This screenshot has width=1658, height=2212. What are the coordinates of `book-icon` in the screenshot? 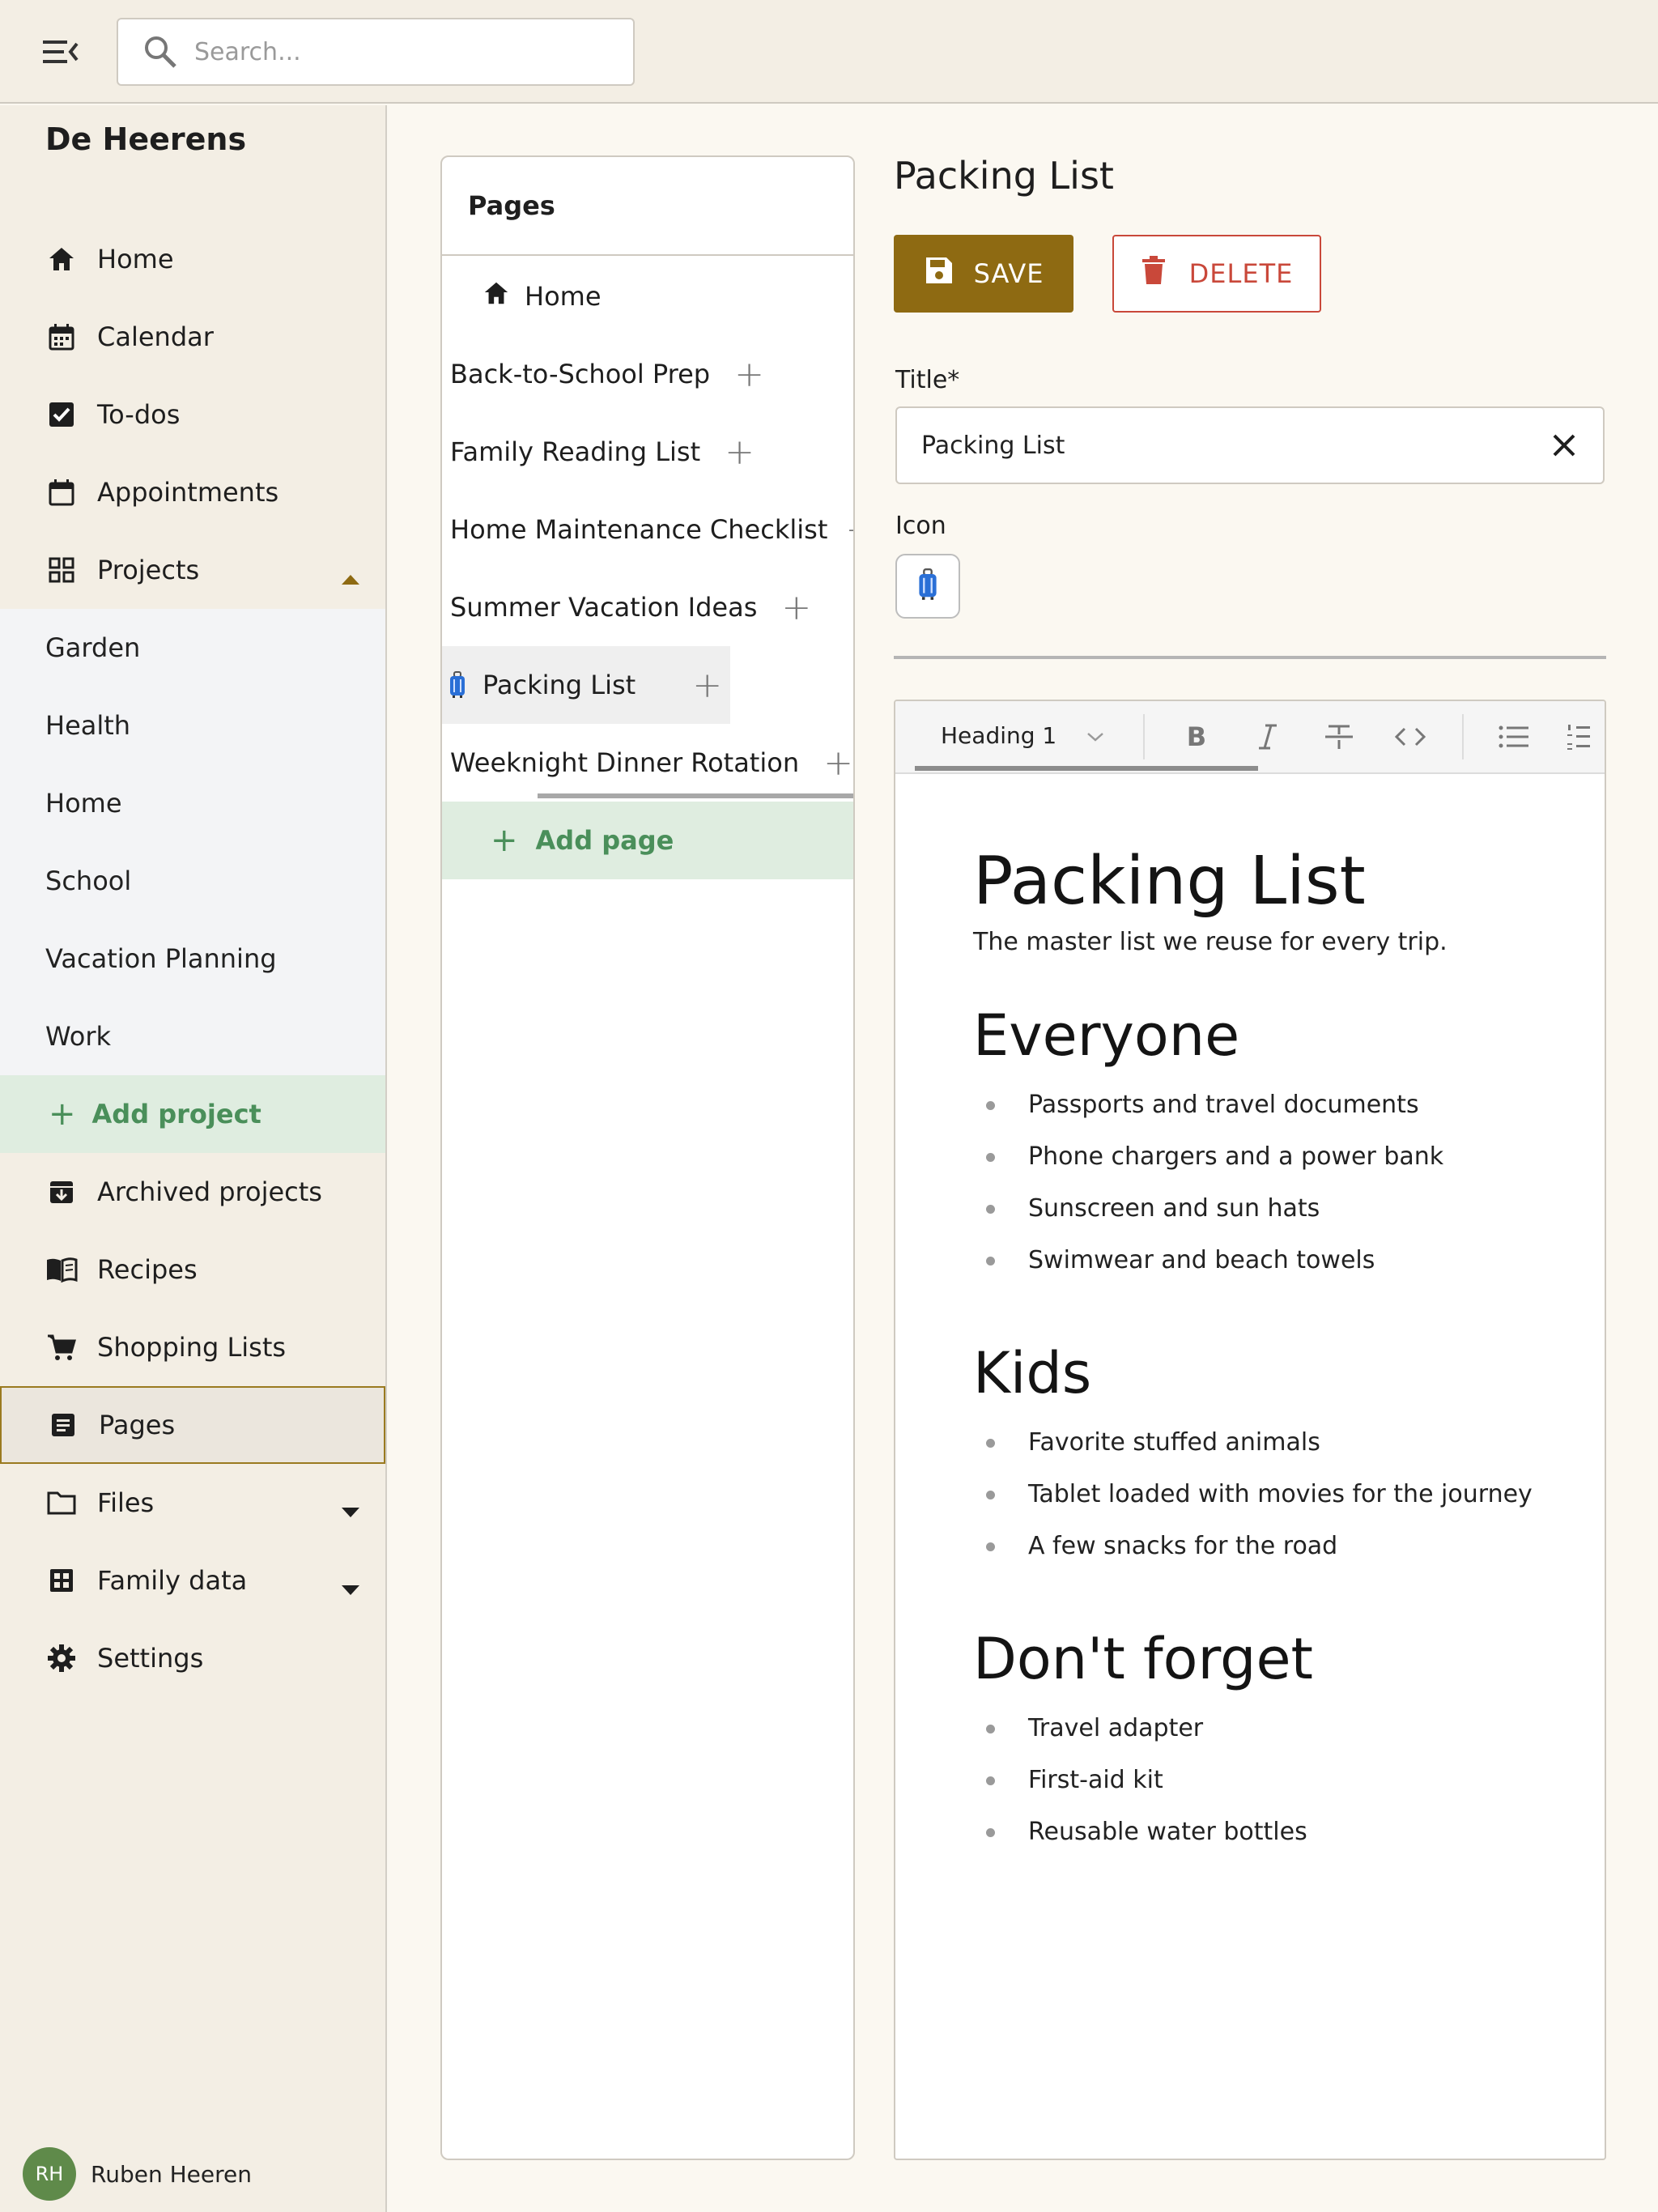 It's located at (61, 1270).